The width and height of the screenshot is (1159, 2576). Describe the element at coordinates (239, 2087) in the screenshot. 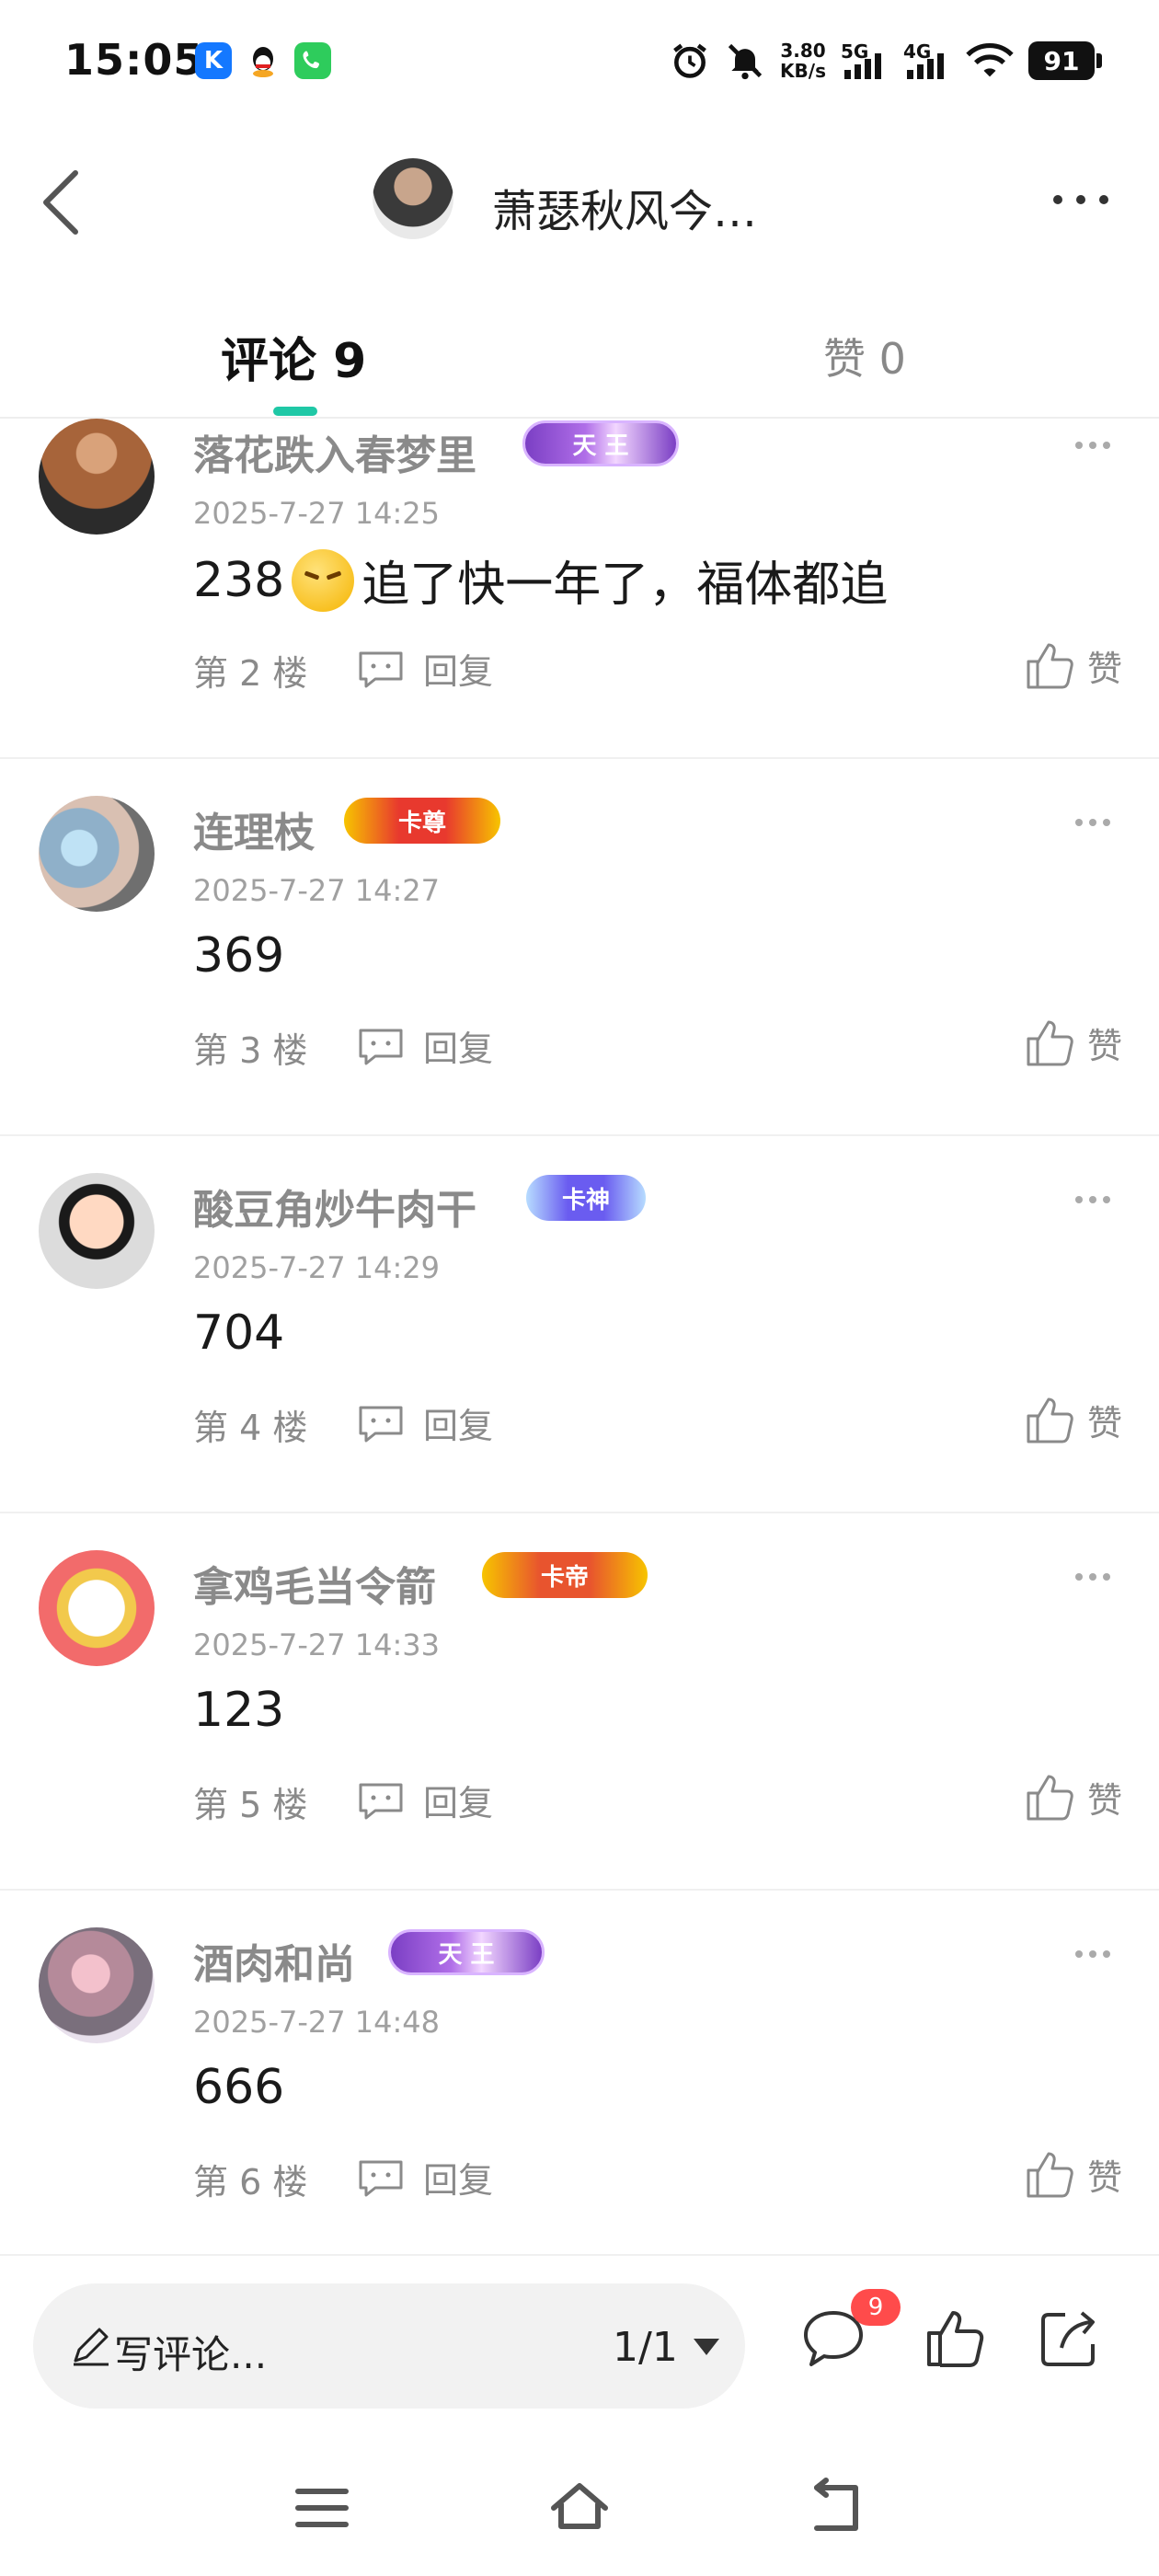

I see `comment-text: 666` at that location.